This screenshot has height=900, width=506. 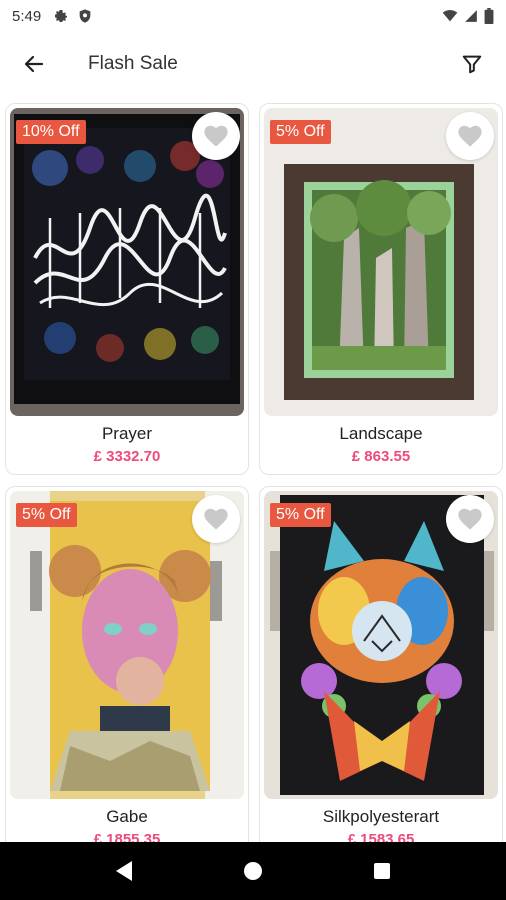 I want to click on filter-icon, so click(x=472, y=64).